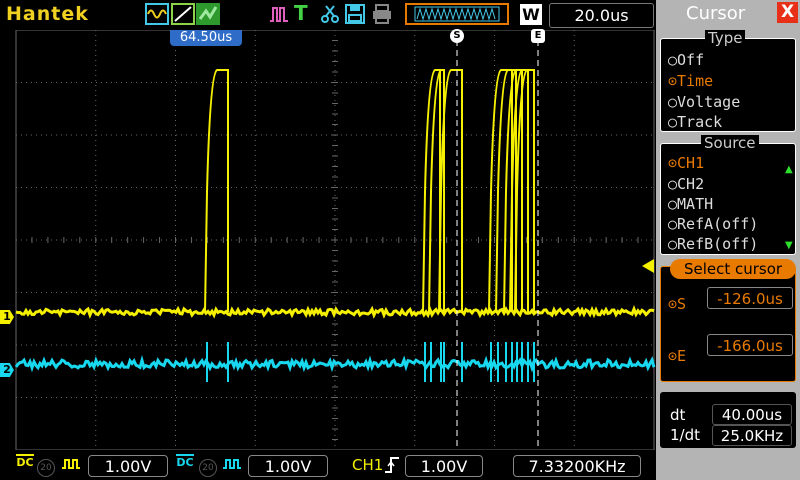  What do you see at coordinates (184, 462) in the screenshot?
I see `ch2-coupling-text: DC` at bounding box center [184, 462].